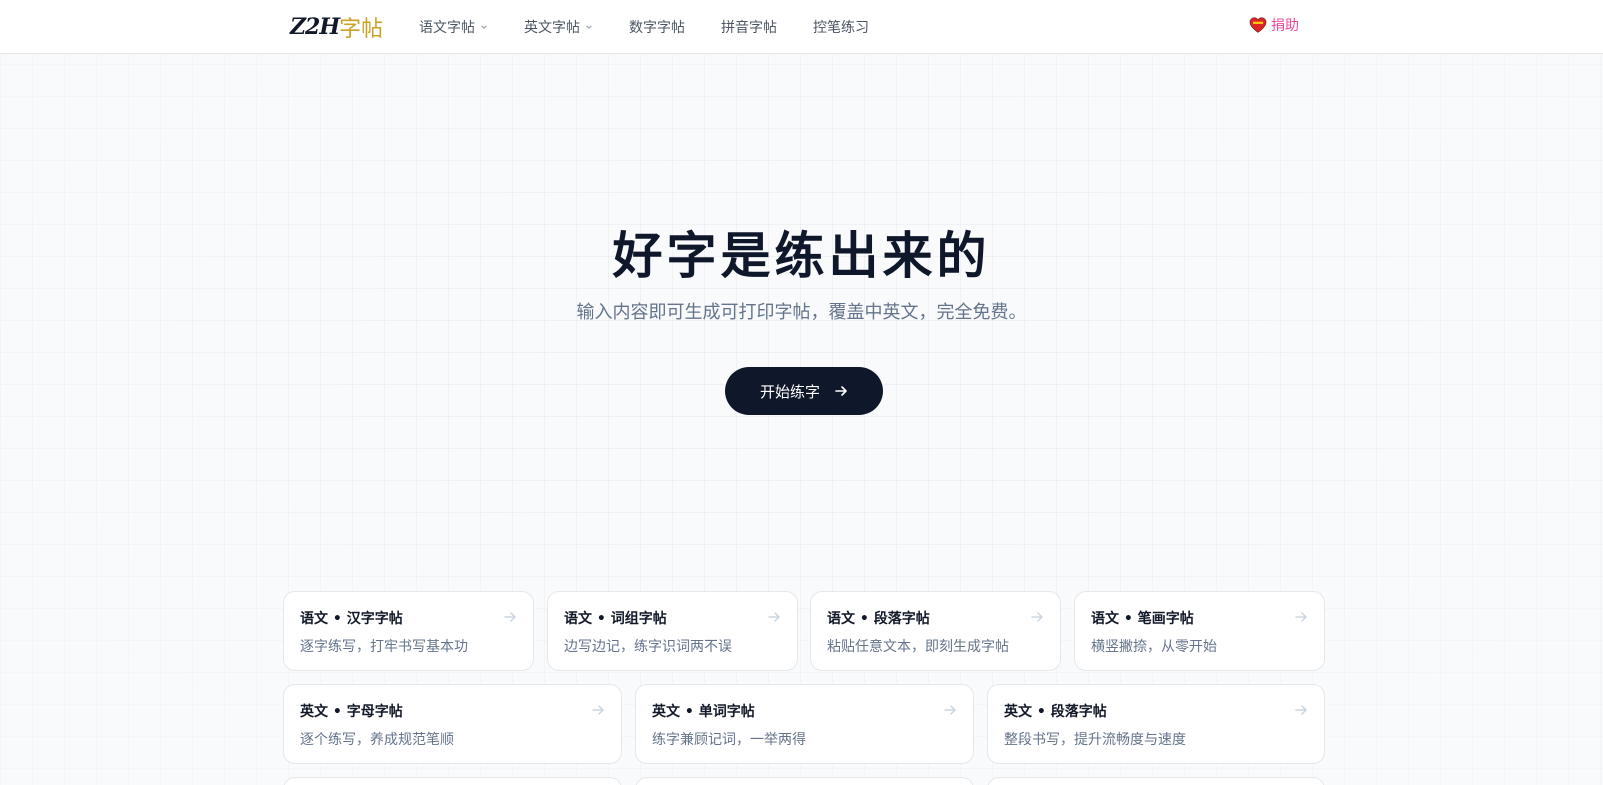  What do you see at coordinates (1095, 740) in the screenshot?
I see `card-description: 整段书写，提升流畅度与速度` at bounding box center [1095, 740].